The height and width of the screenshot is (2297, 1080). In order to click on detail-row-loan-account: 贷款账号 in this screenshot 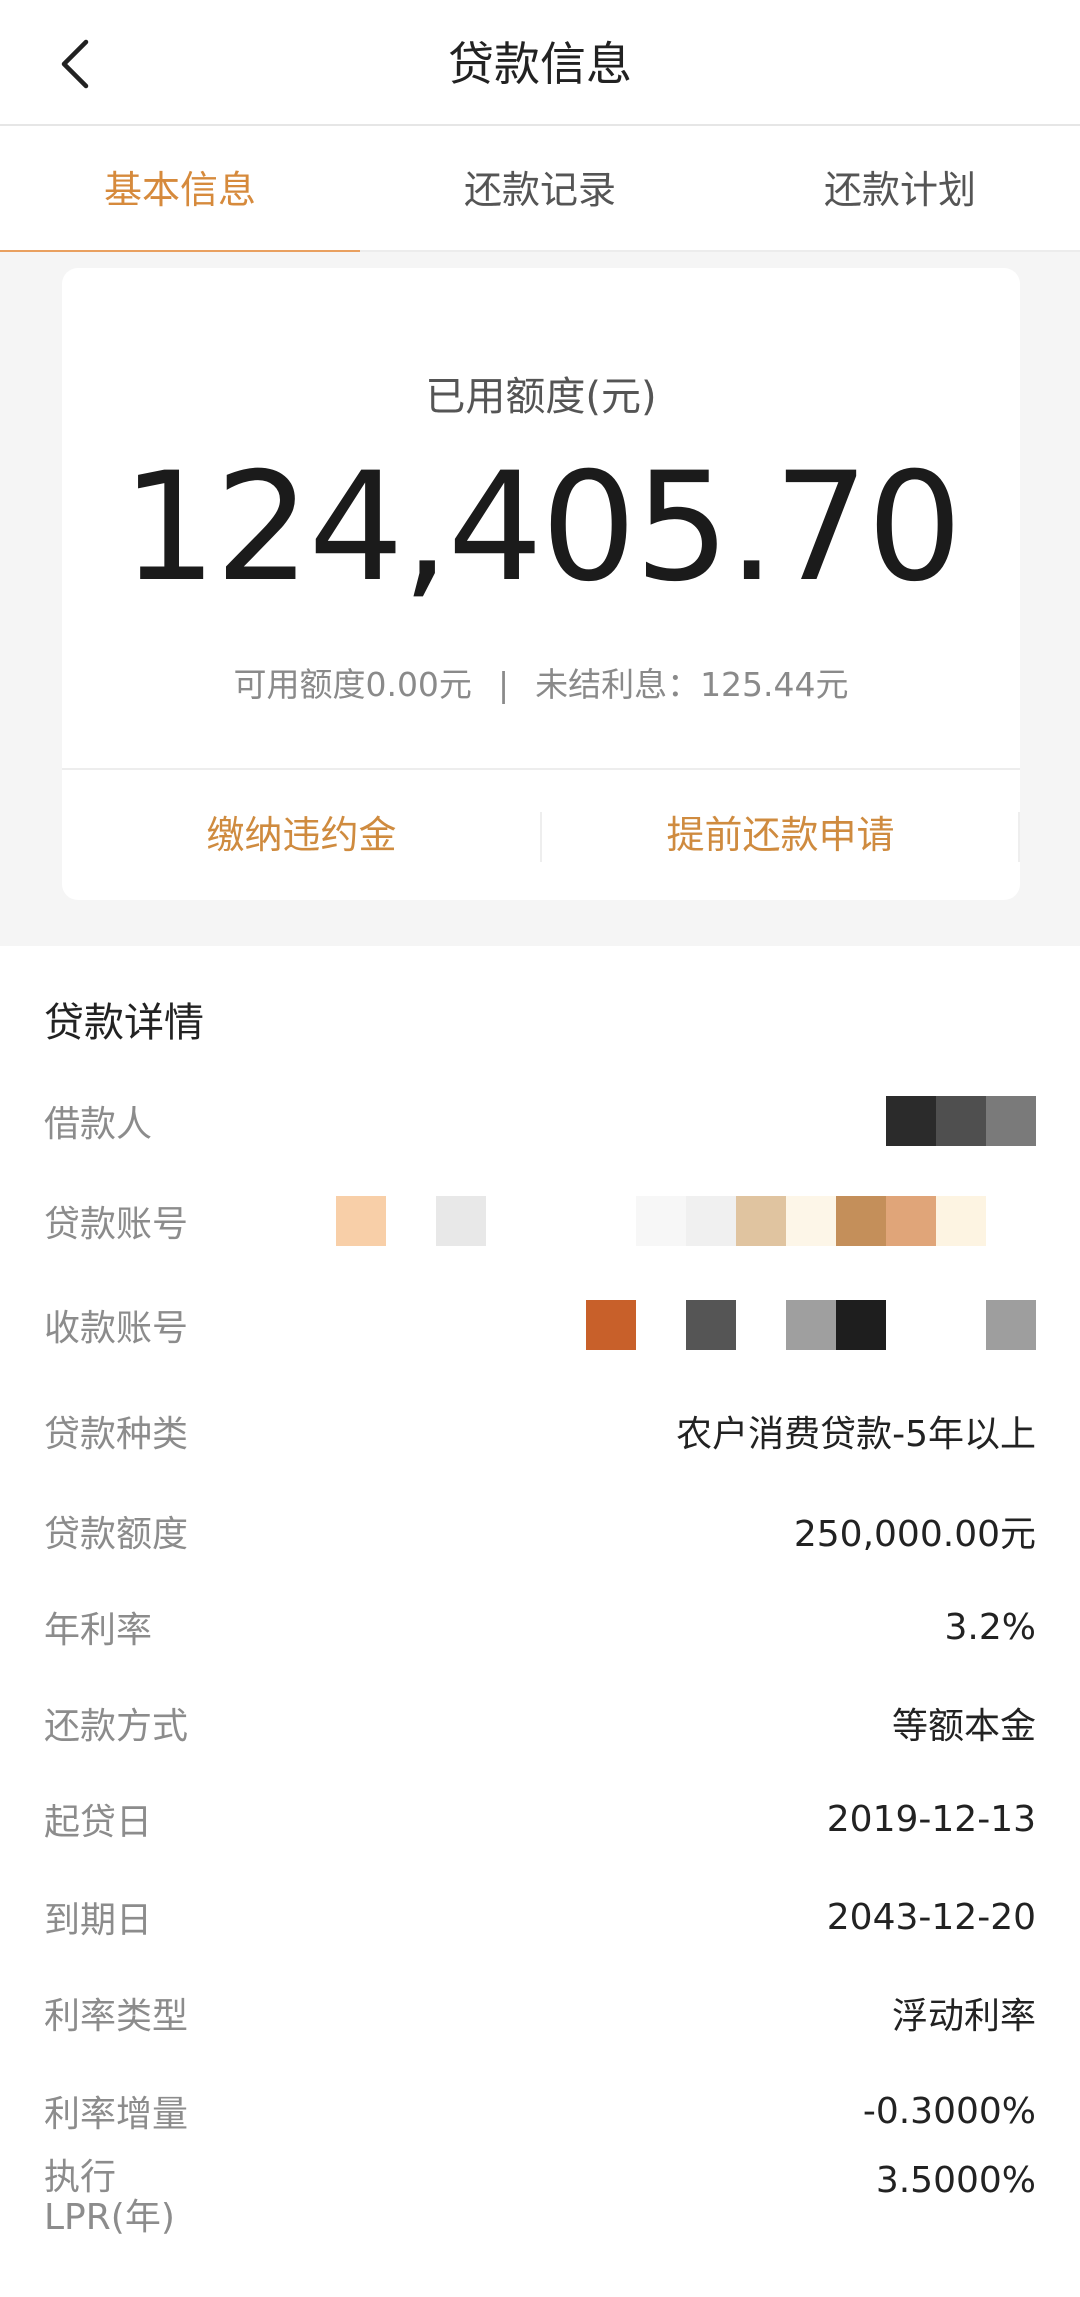, I will do `click(540, 1221)`.